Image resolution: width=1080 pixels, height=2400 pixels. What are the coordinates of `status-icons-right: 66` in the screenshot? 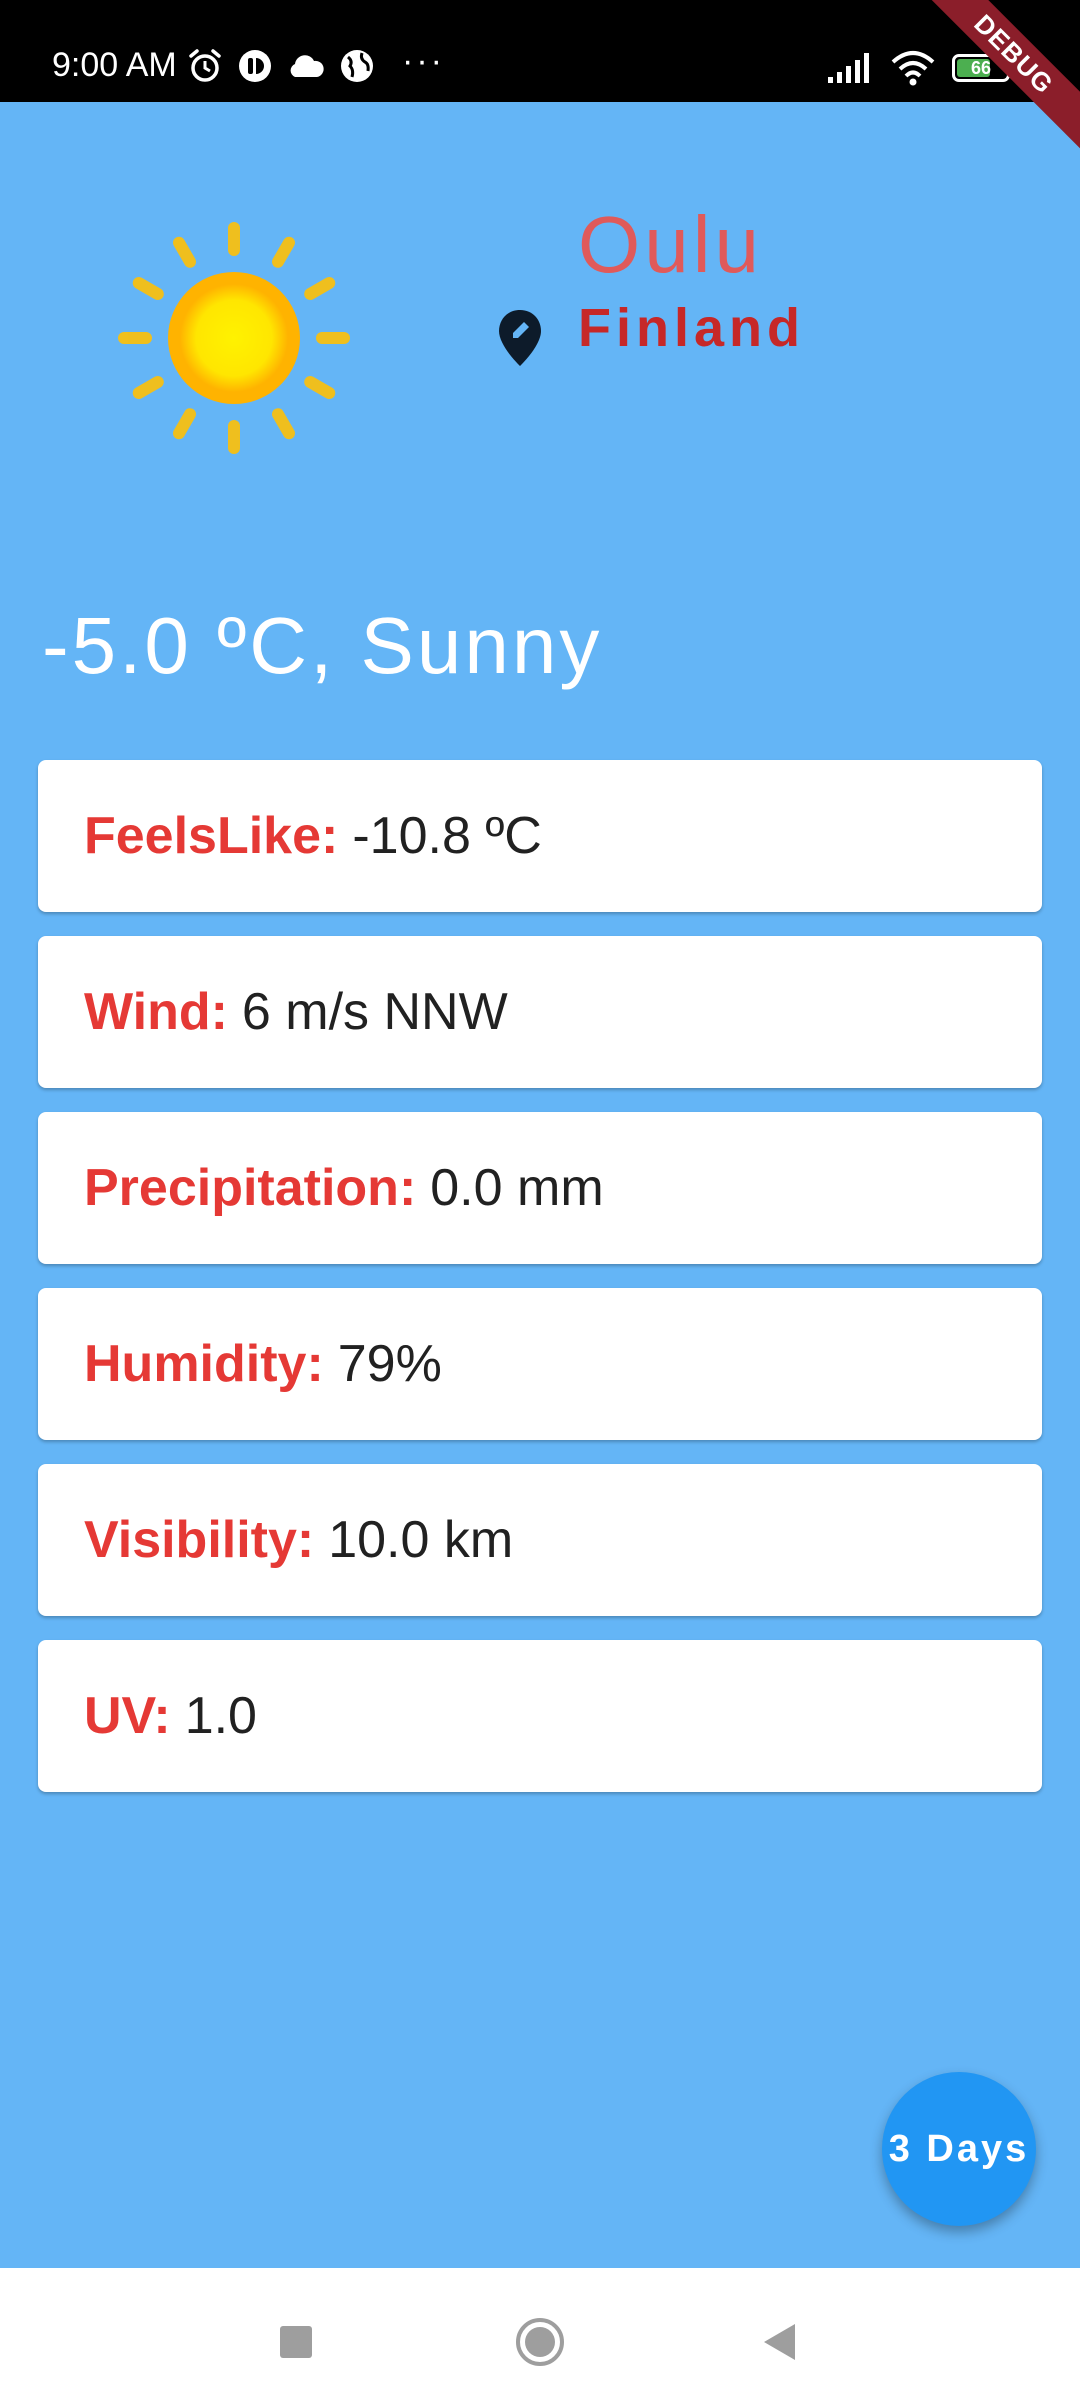 It's located at (921, 68).